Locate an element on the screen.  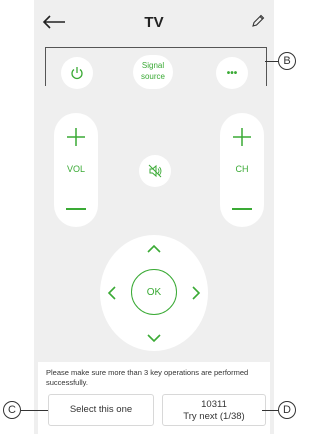
volume-label: VOL is located at coordinates (75, 169).